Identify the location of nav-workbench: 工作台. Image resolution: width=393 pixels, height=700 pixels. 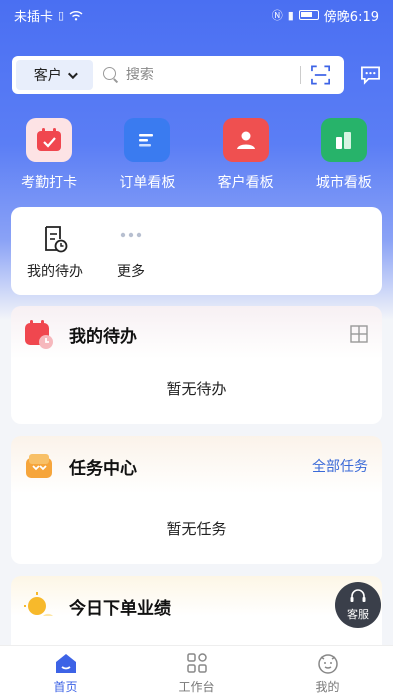
(197, 673).